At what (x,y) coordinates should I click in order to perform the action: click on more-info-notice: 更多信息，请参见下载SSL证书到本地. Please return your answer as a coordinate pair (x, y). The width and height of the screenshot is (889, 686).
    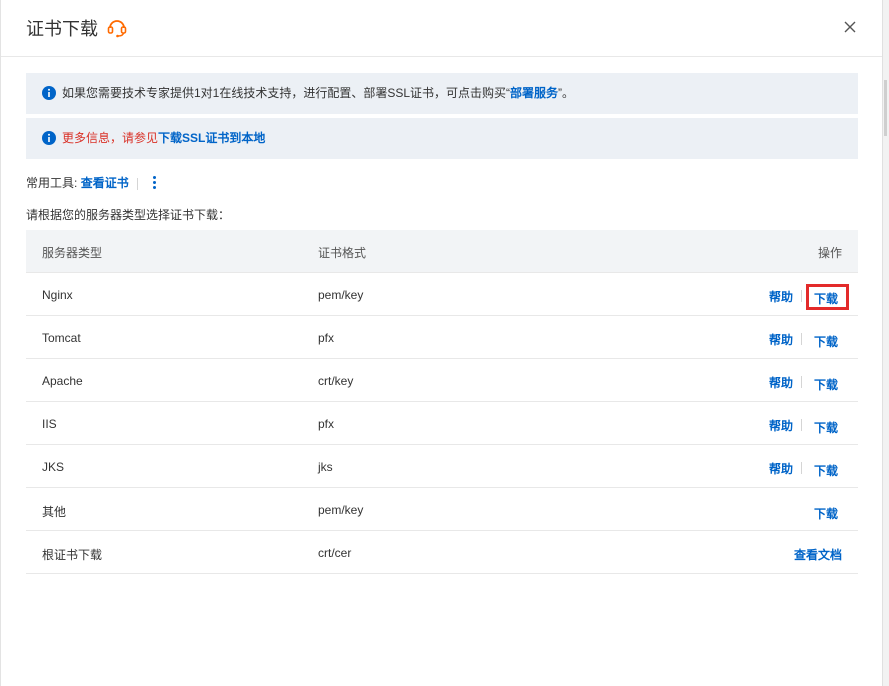
    Looking at the image, I should click on (442, 138).